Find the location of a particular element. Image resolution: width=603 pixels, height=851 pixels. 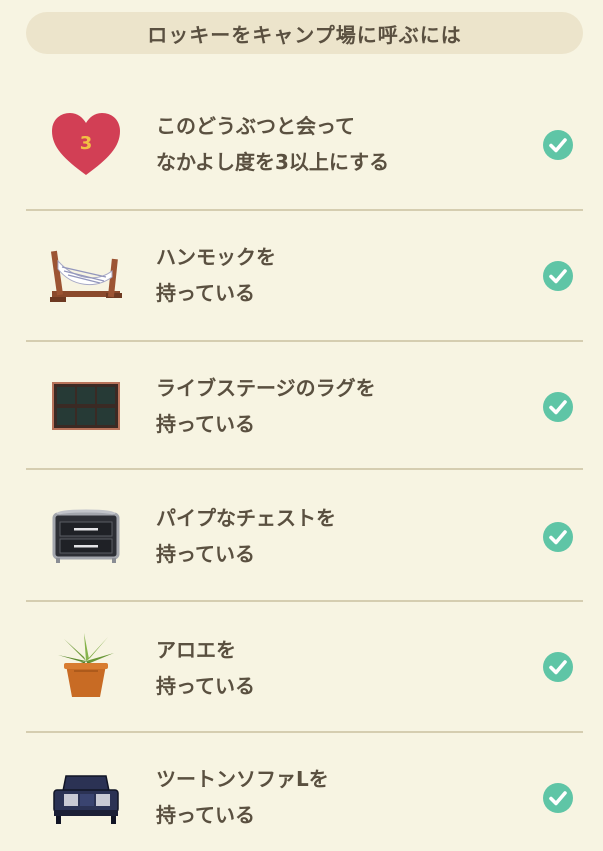

requirement-row-rug: ライブステージのラグを 持っている is located at coordinates (304, 406).